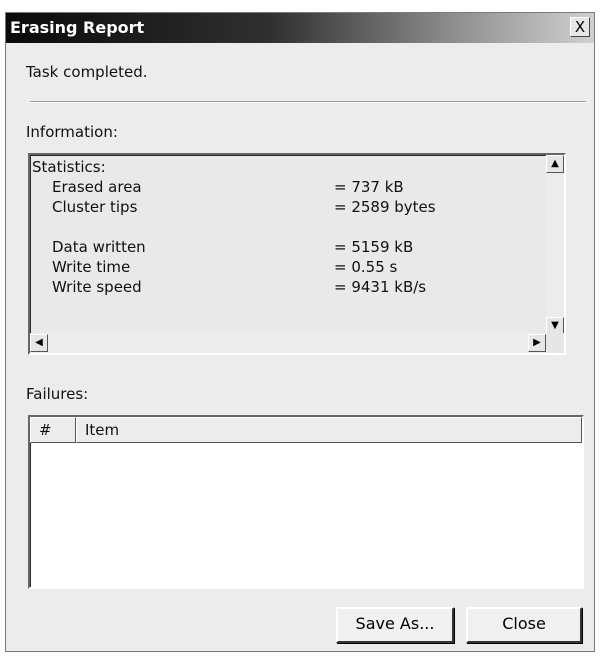  What do you see at coordinates (329, 430) in the screenshot?
I see `column-header-item: Item` at bounding box center [329, 430].